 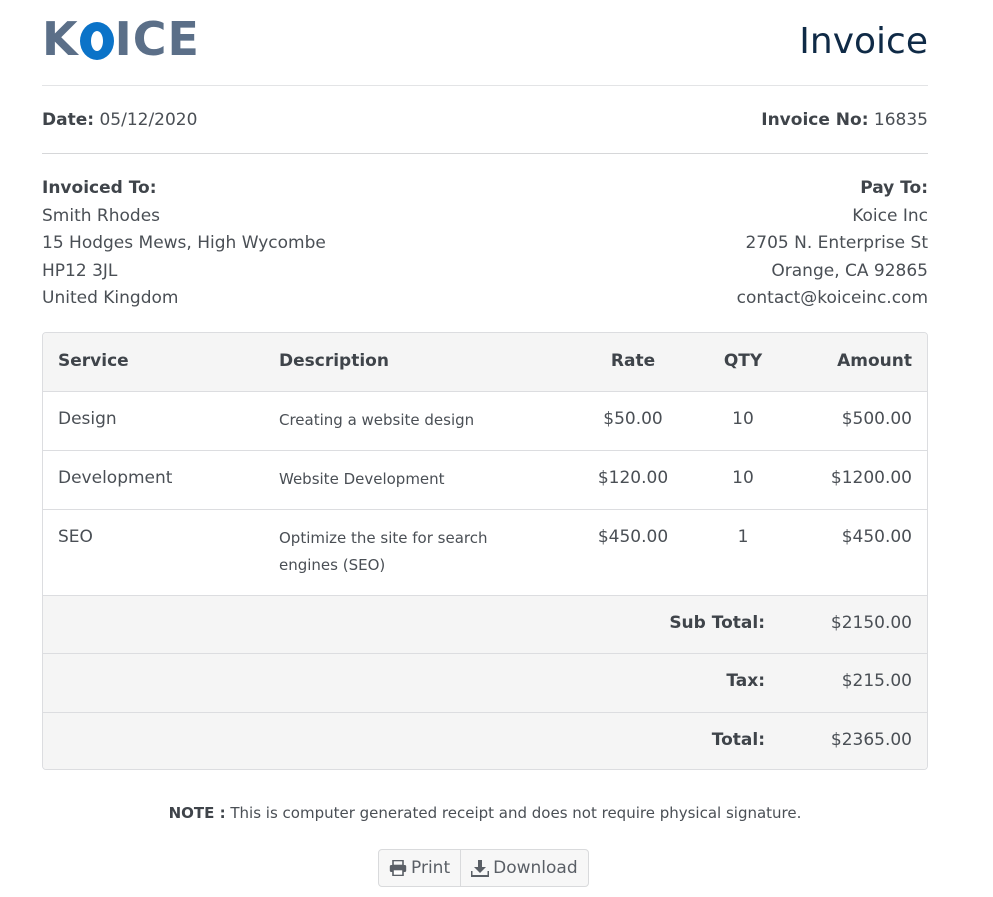 I want to click on row-service: Design, so click(x=87, y=419).